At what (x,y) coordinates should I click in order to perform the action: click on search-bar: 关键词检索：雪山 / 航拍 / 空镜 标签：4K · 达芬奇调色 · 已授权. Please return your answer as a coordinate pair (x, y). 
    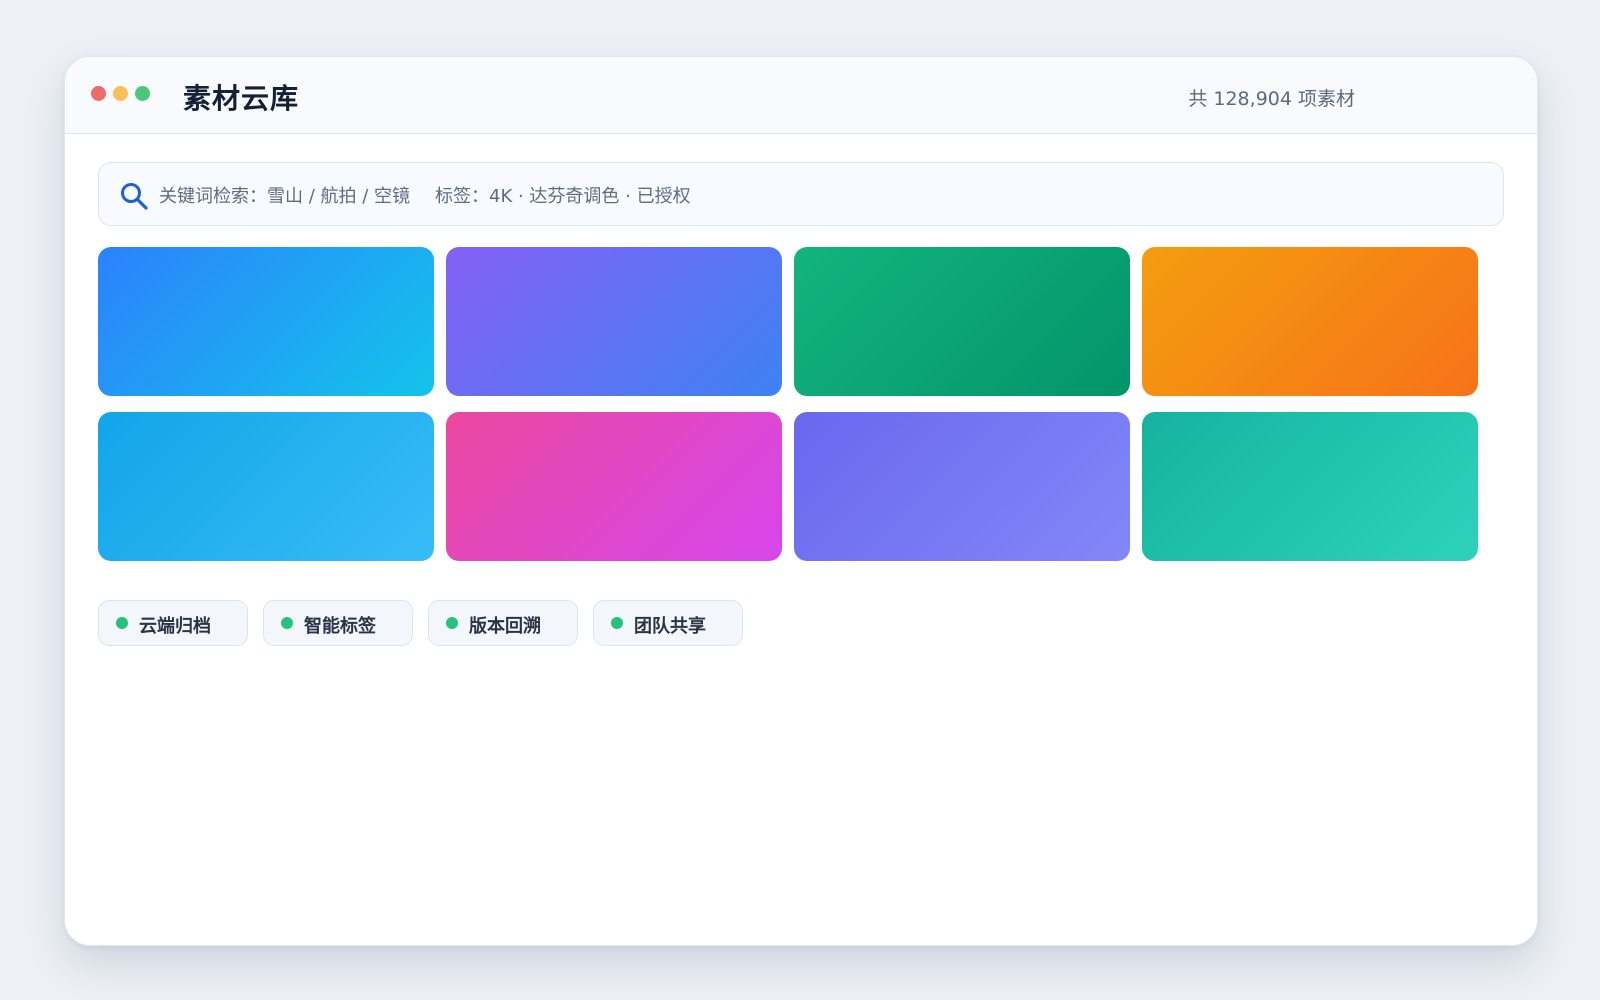
    Looking at the image, I should click on (801, 194).